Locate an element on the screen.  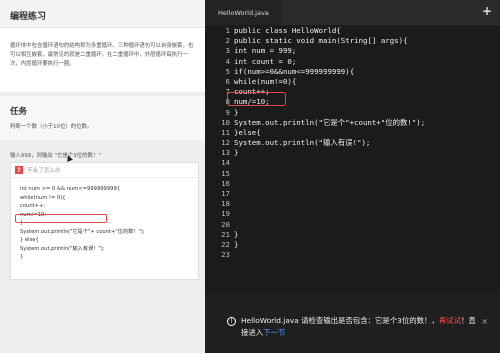
line-number: 14 is located at coordinates (225, 163).